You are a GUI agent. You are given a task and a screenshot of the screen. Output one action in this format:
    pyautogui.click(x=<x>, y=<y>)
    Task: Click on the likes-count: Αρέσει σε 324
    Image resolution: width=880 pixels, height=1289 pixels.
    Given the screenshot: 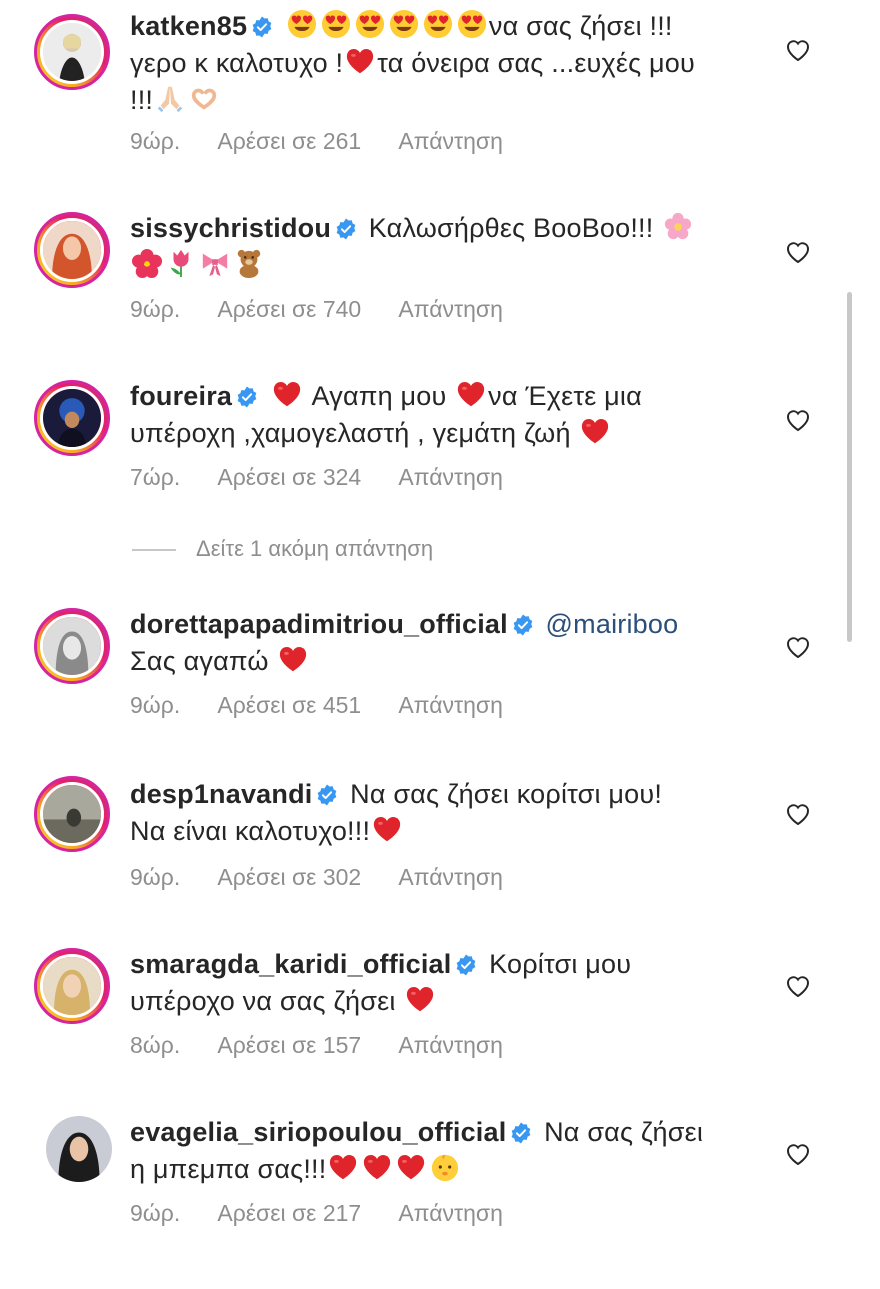 What is the action you would take?
    pyautogui.click(x=289, y=477)
    